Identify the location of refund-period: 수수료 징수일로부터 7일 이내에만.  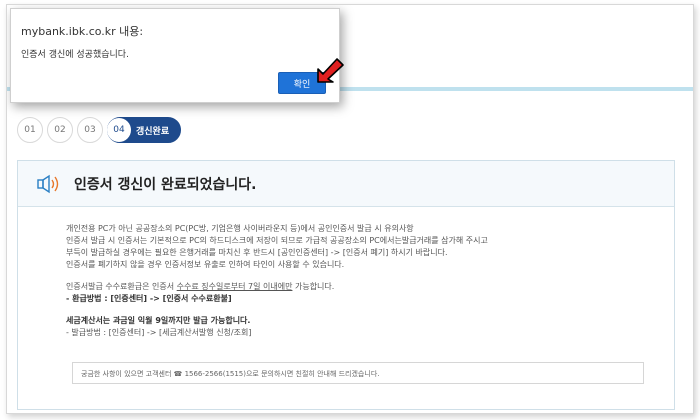
(234, 286).